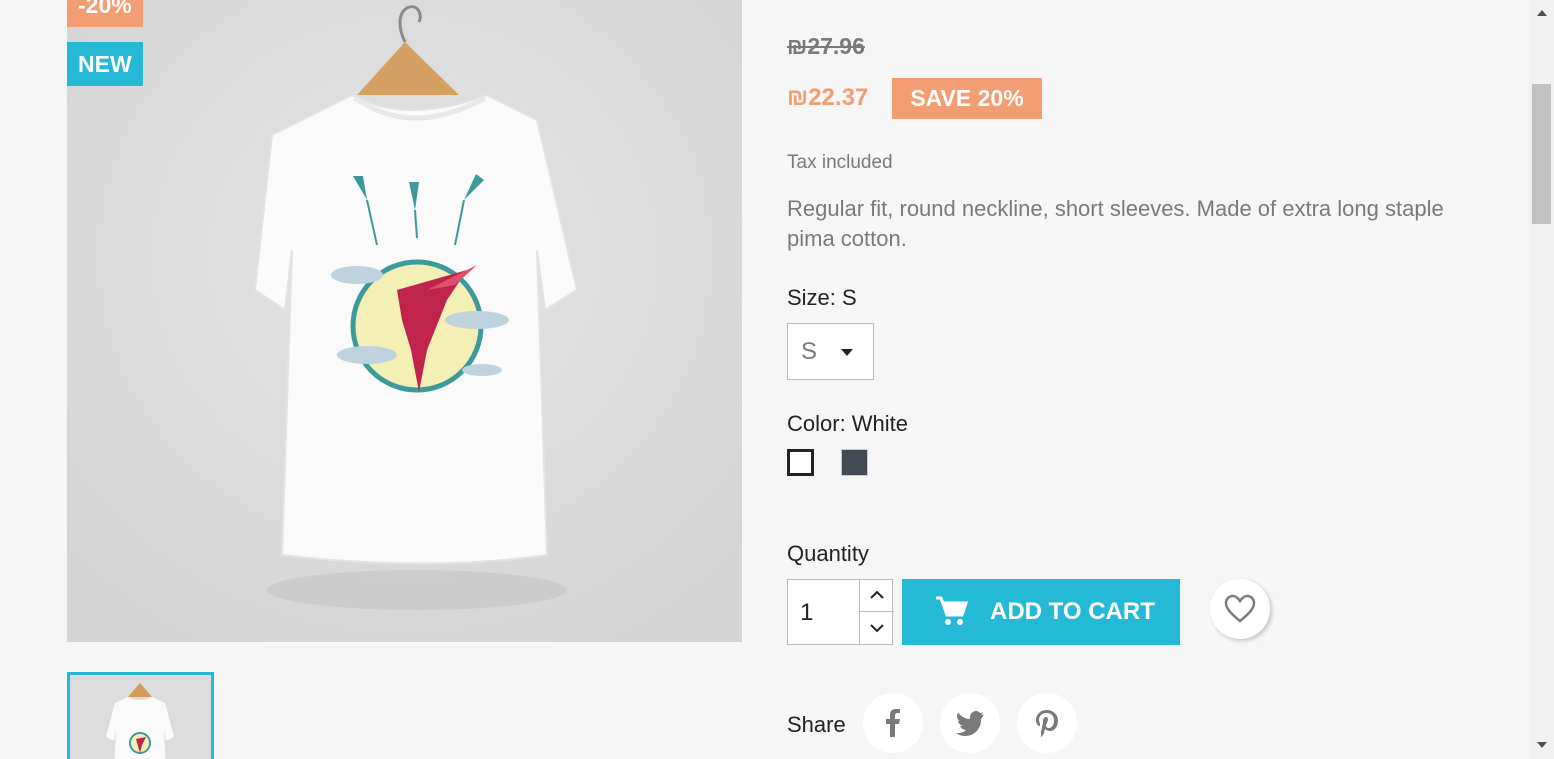  I want to click on chevron-down-icon, so click(877, 628).